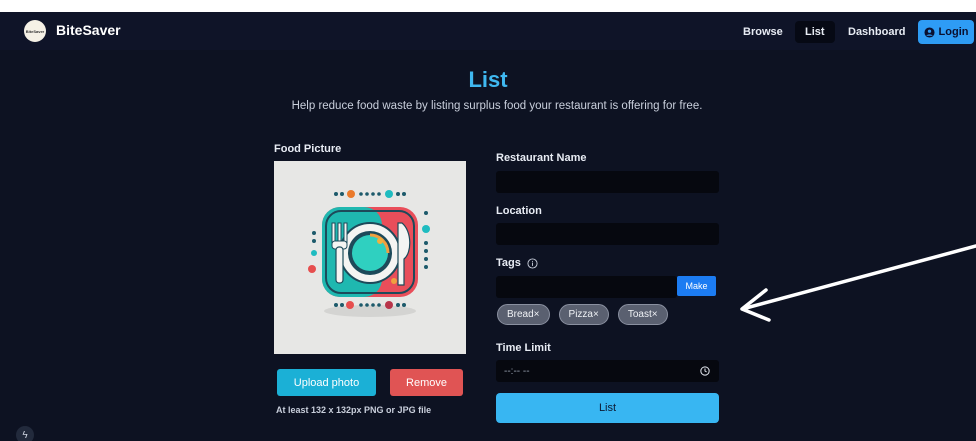 The height and width of the screenshot is (441, 976). I want to click on tag-chip-pizza: Pizza×, so click(583, 314).